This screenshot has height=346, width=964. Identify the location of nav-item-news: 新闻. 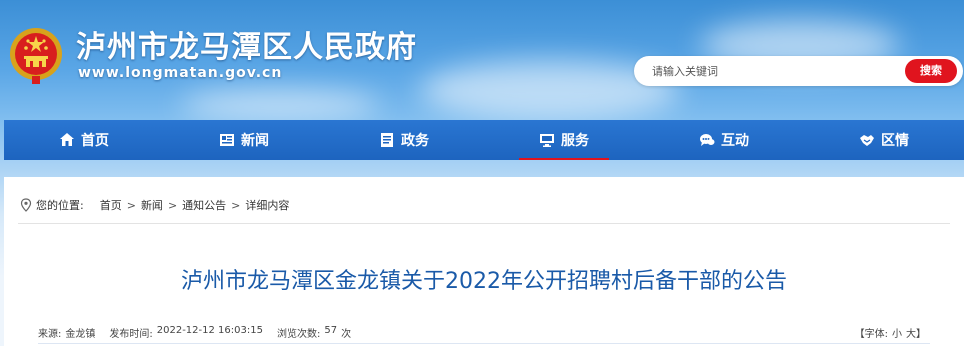
(244, 140).